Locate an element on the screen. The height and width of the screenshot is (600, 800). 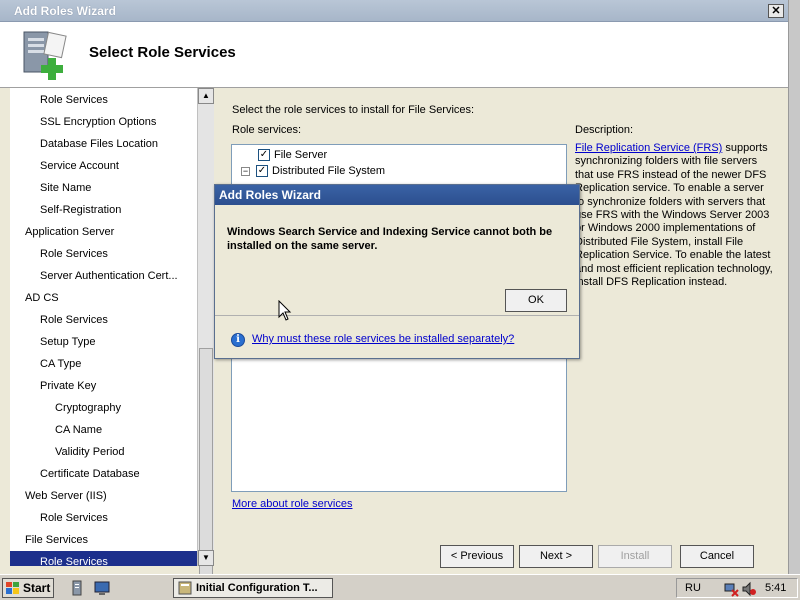
next-button: Next > is located at coordinates (556, 556).